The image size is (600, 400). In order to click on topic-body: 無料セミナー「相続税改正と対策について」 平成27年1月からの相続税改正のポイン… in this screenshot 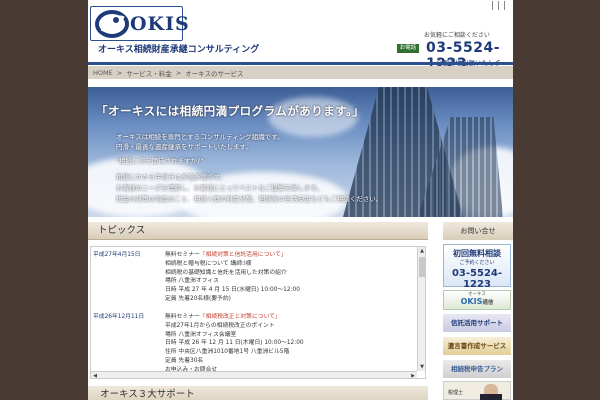, I will do `click(290, 344)`.